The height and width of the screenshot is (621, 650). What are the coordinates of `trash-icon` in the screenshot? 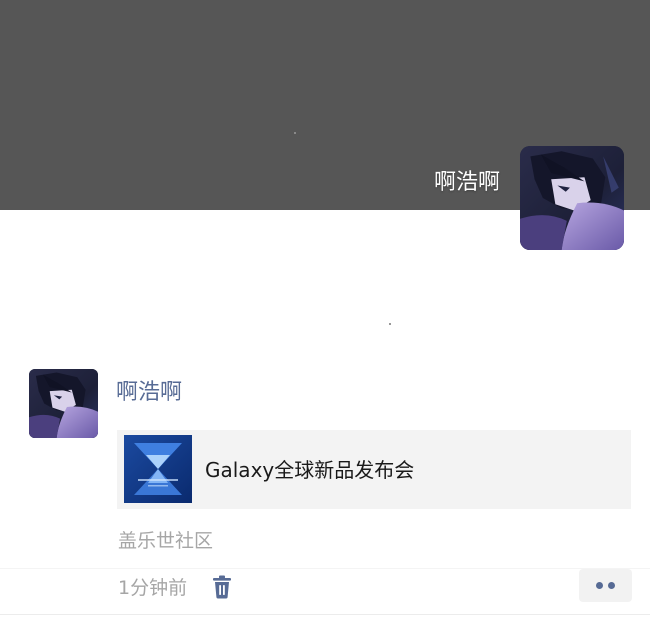 It's located at (222, 587).